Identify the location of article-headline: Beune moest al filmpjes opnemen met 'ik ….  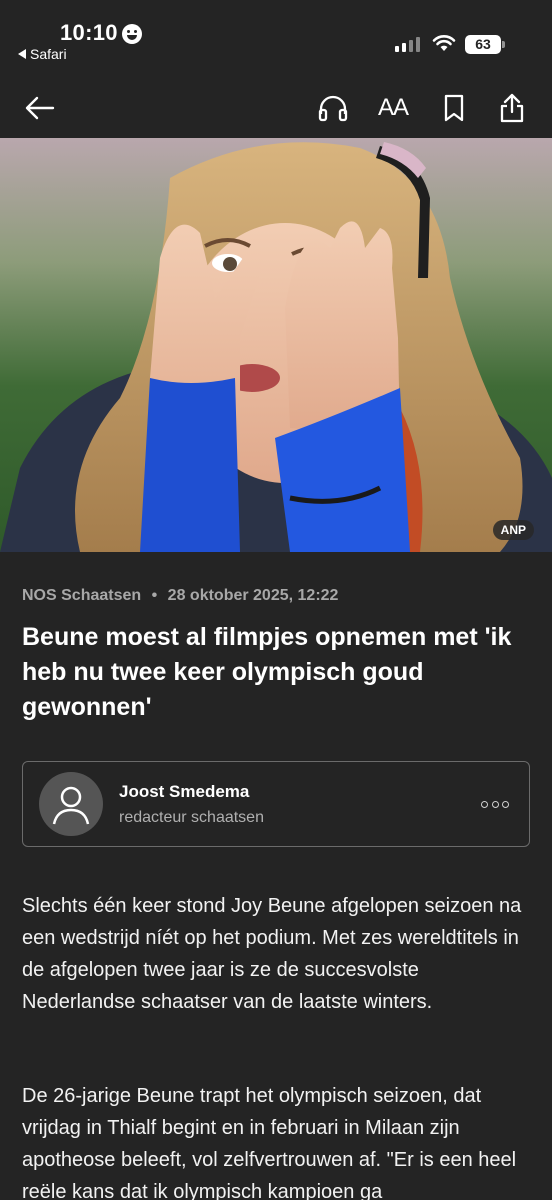
(267, 672).